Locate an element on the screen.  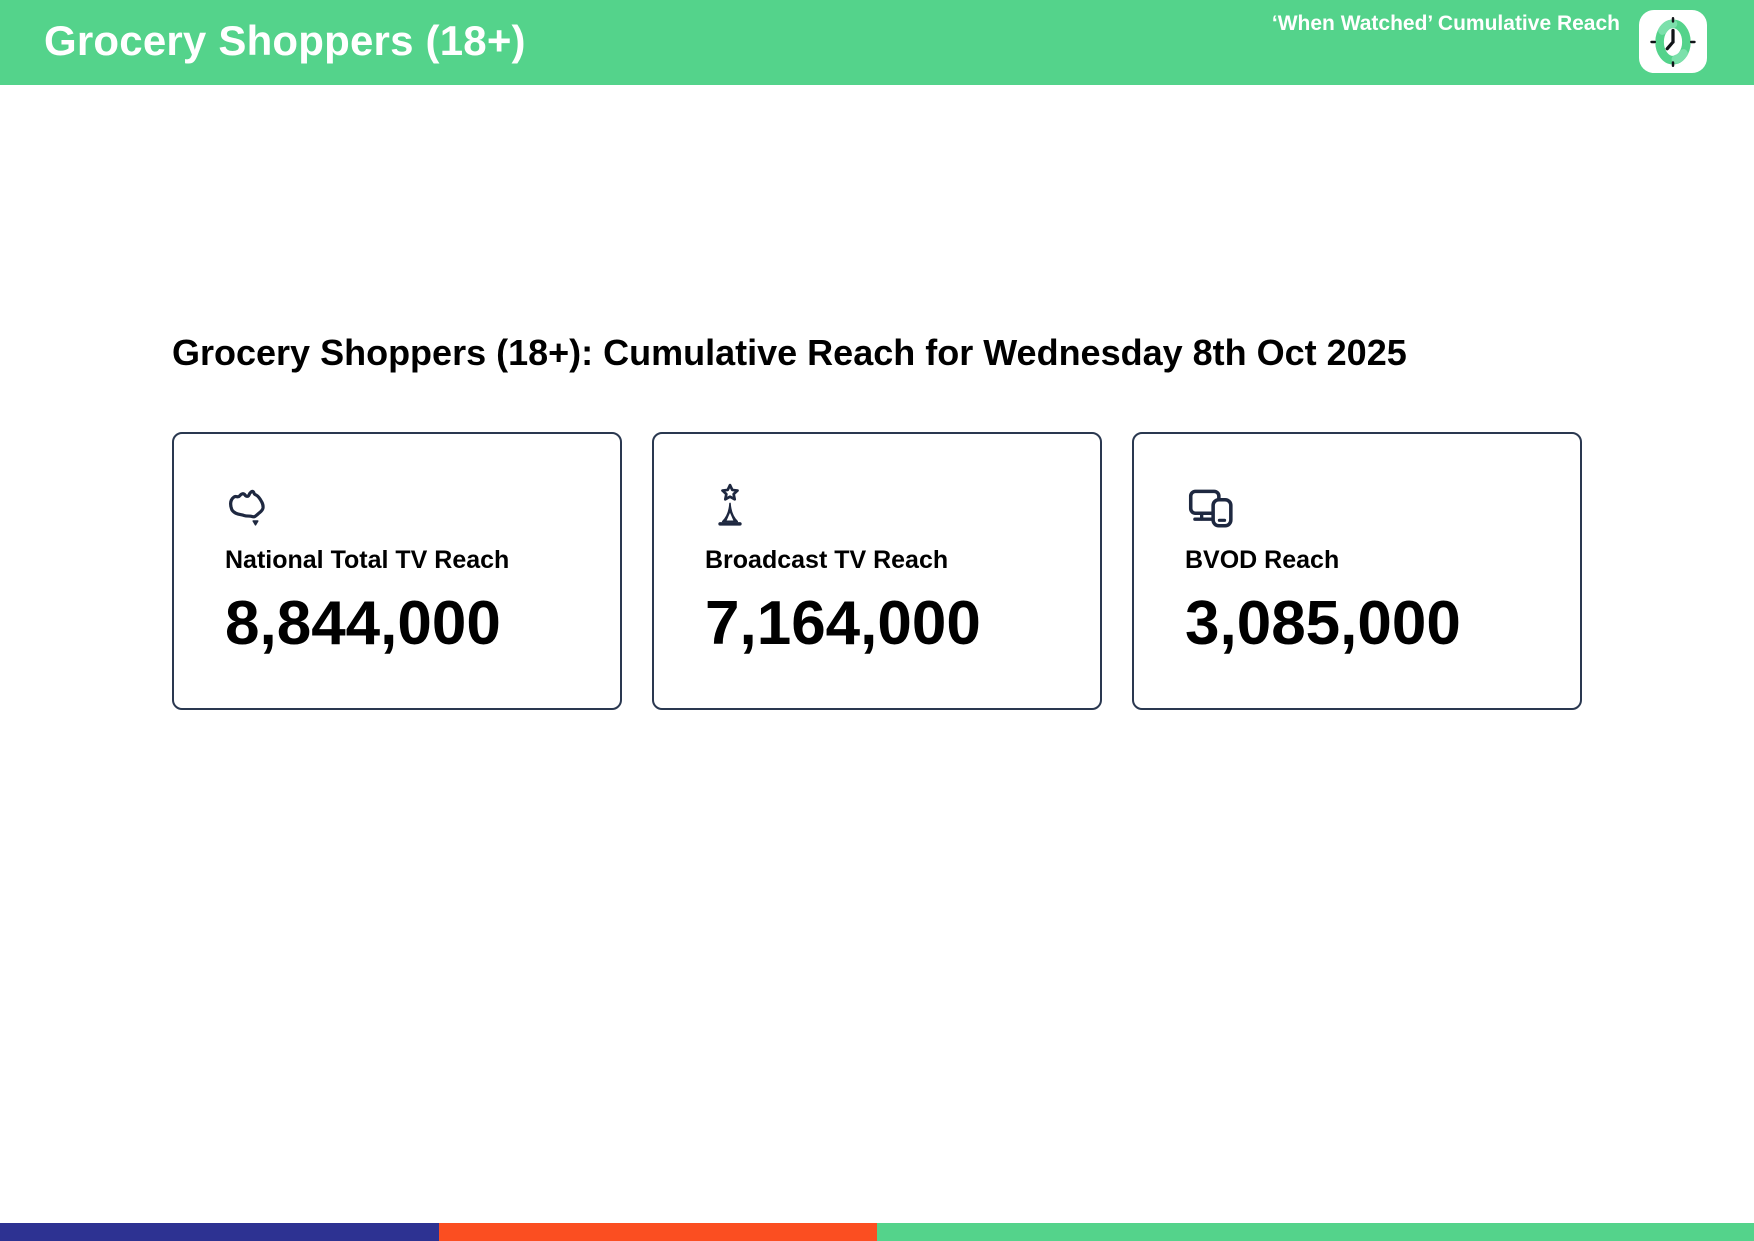
card-broadcast-tv-reach: Broadcast TV Reach 7,164,000 is located at coordinates (877, 571).